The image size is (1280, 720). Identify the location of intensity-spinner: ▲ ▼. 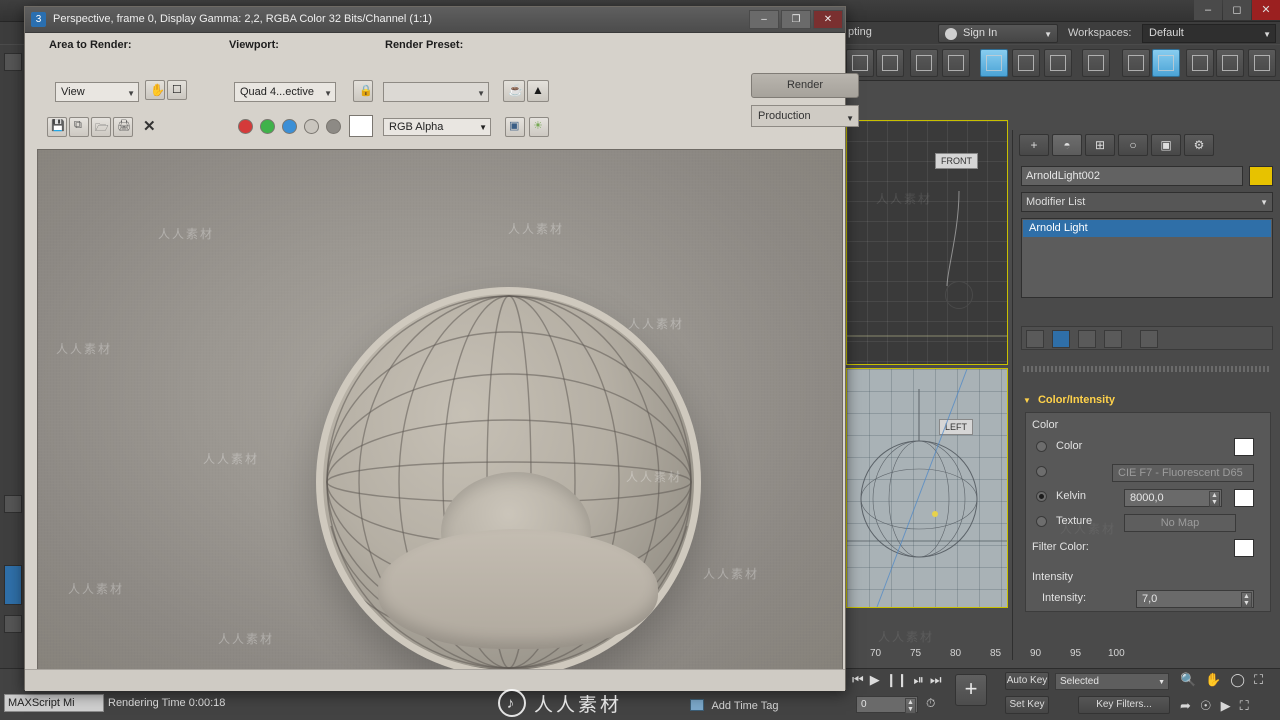
(1246, 600).